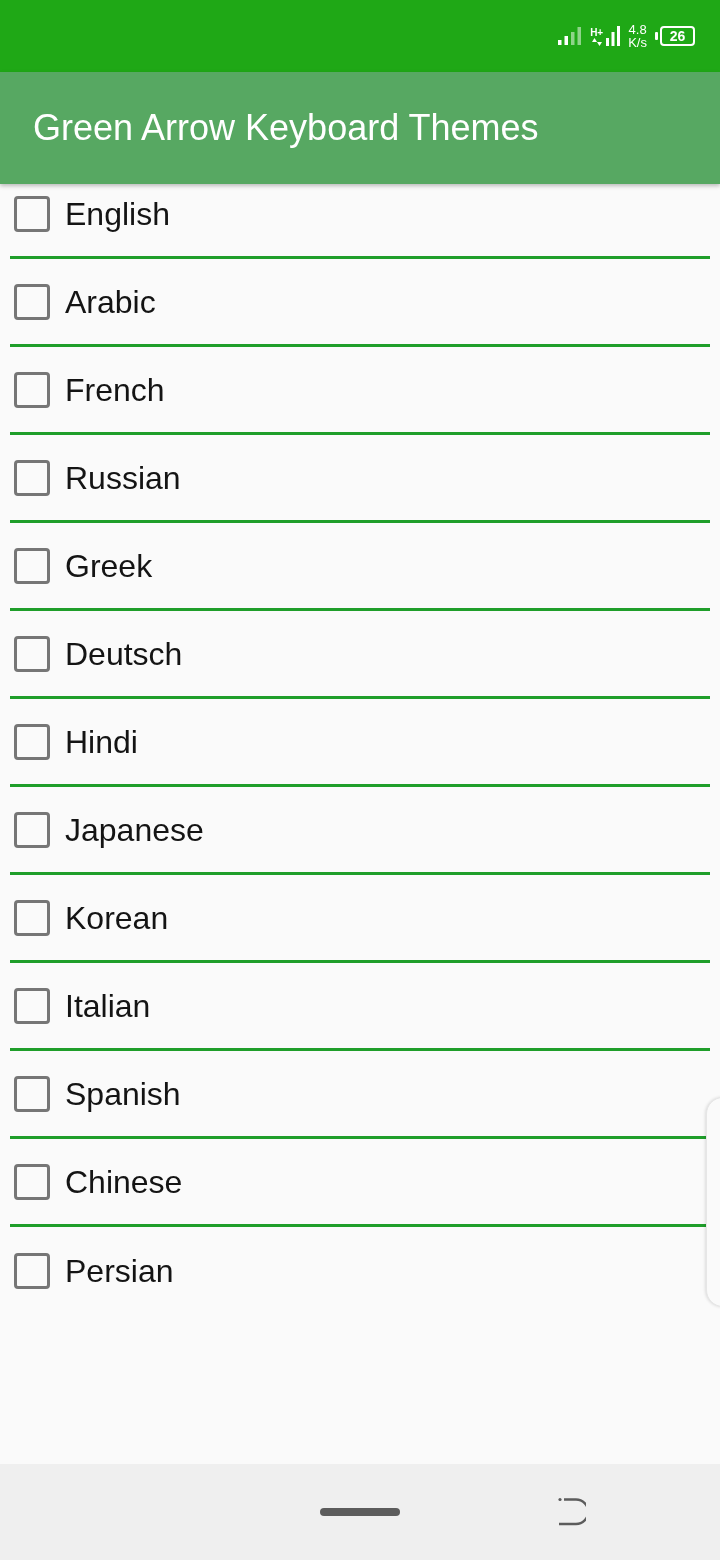 The image size is (720, 1560). What do you see at coordinates (134, 829) in the screenshot?
I see `language-label: Japanese` at bounding box center [134, 829].